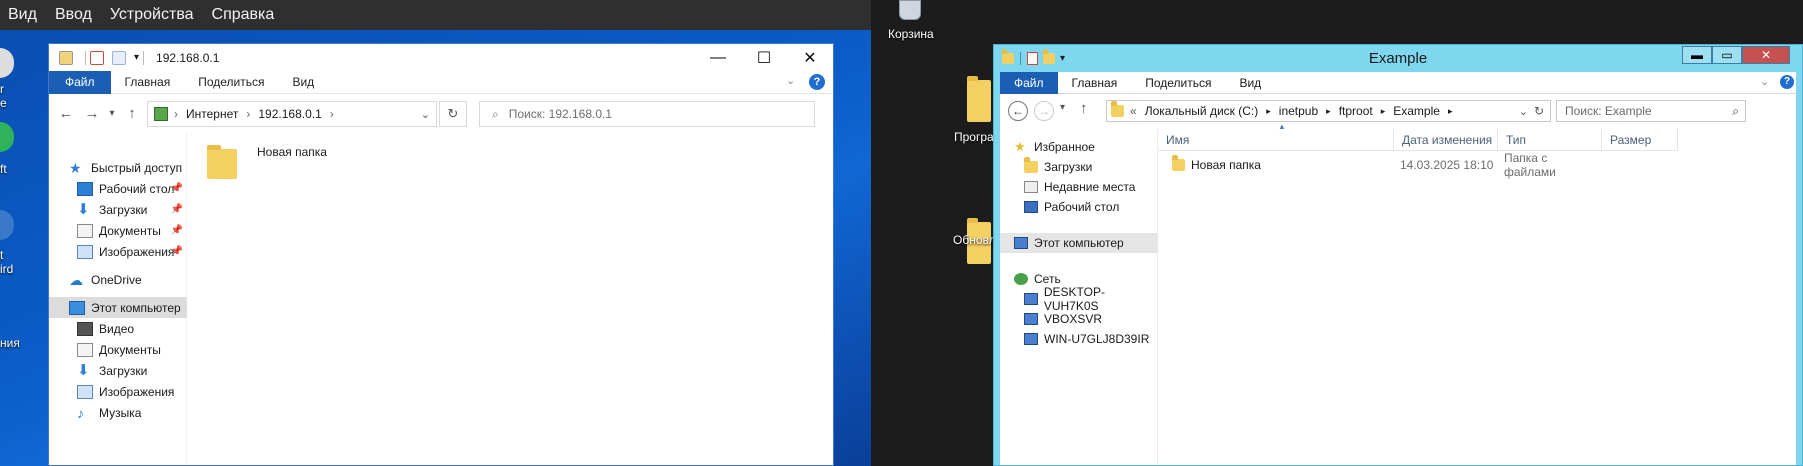  What do you see at coordinates (1079, 207) in the screenshot?
I see `sidebar-item-desktop: Рабочий стол` at bounding box center [1079, 207].